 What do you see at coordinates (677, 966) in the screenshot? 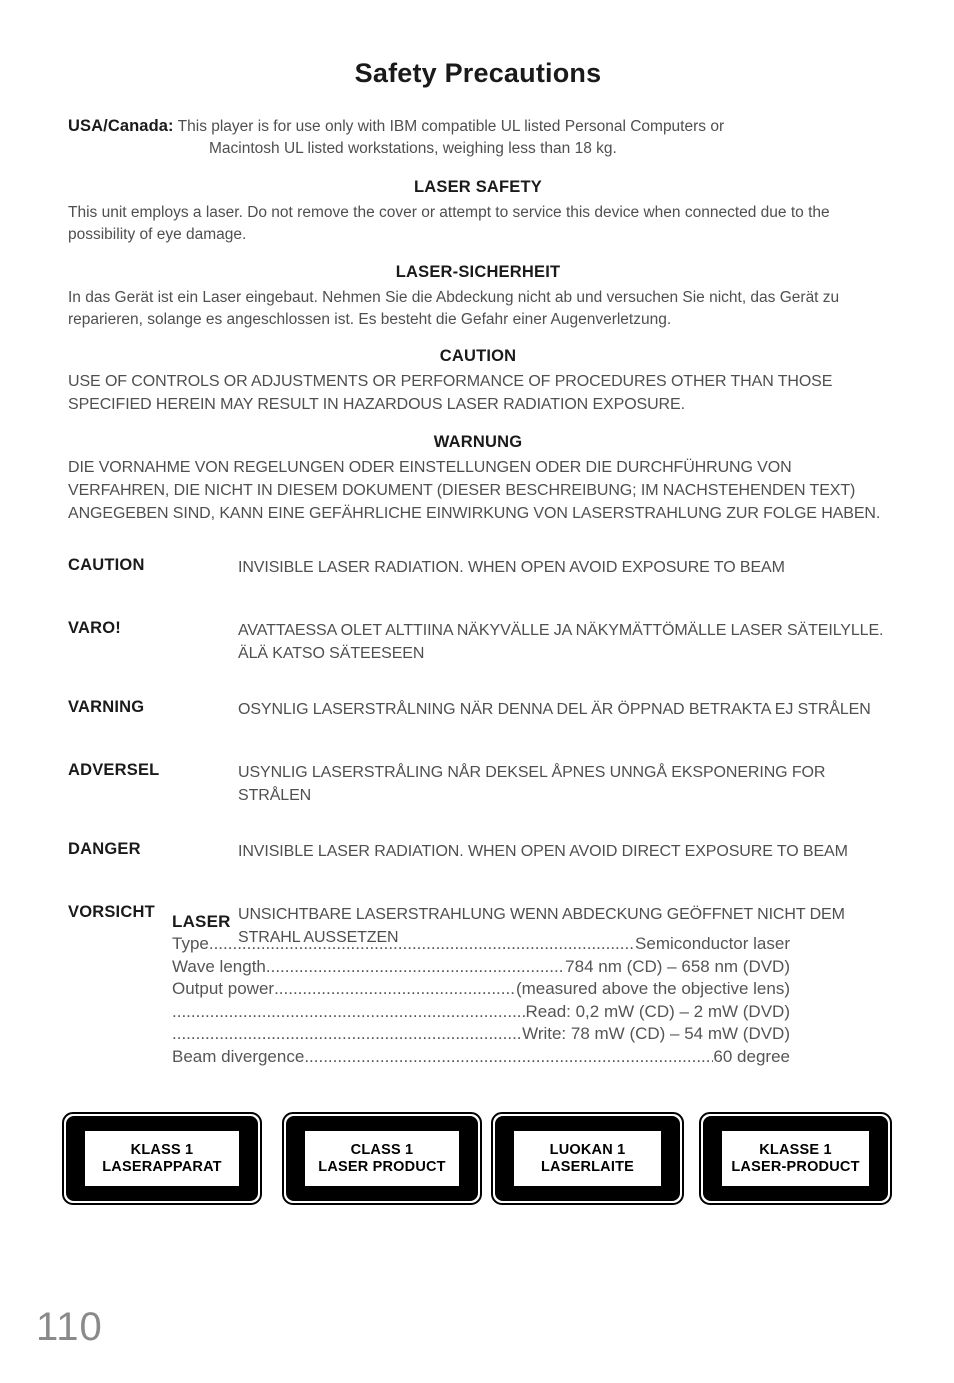
I see `spec-value: 784 nm (CD) – 658 nm (DVD)` at bounding box center [677, 966].